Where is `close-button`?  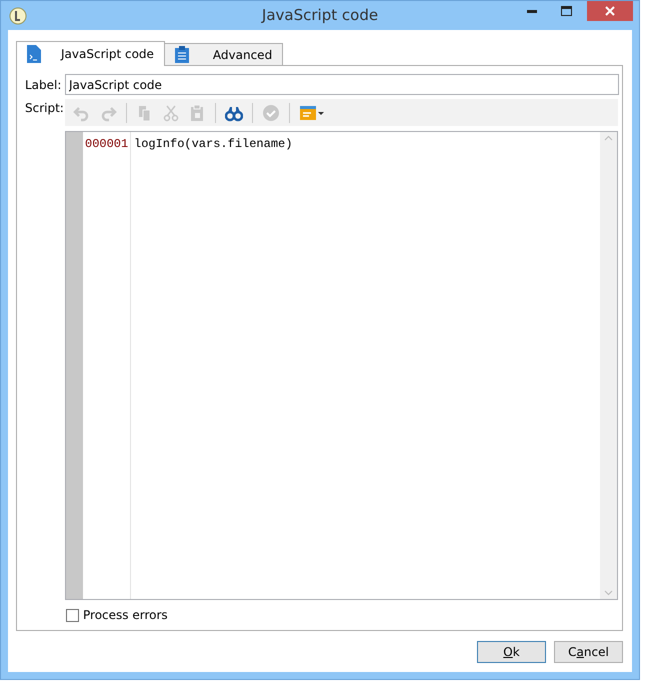 close-button is located at coordinates (610, 11).